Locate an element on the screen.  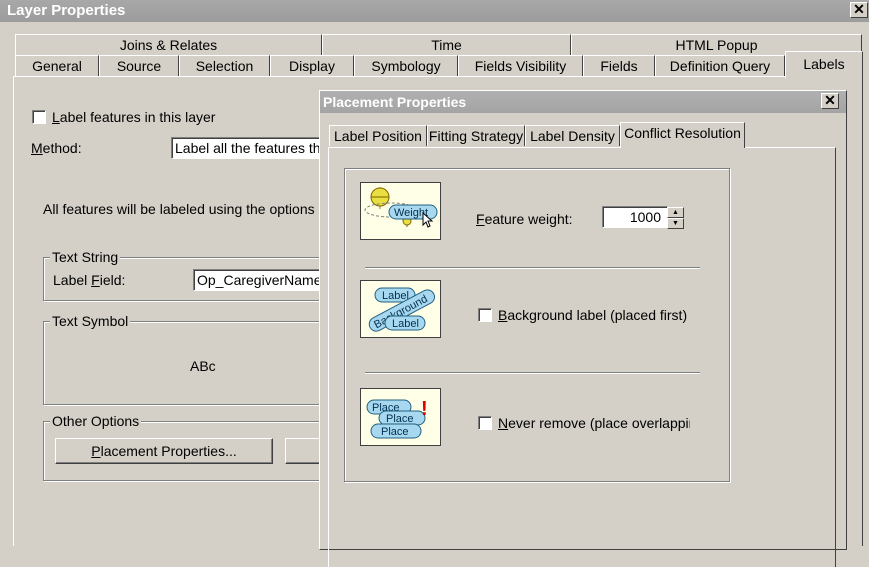
label-text: ethod: is located at coordinates (62, 148).